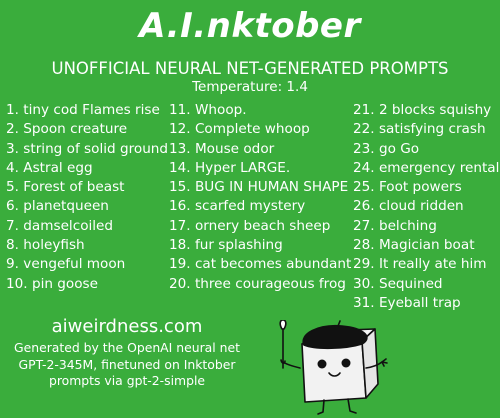 The width and height of the screenshot is (500, 418). I want to click on list-item: 16. scarfed mystery, so click(237, 206).